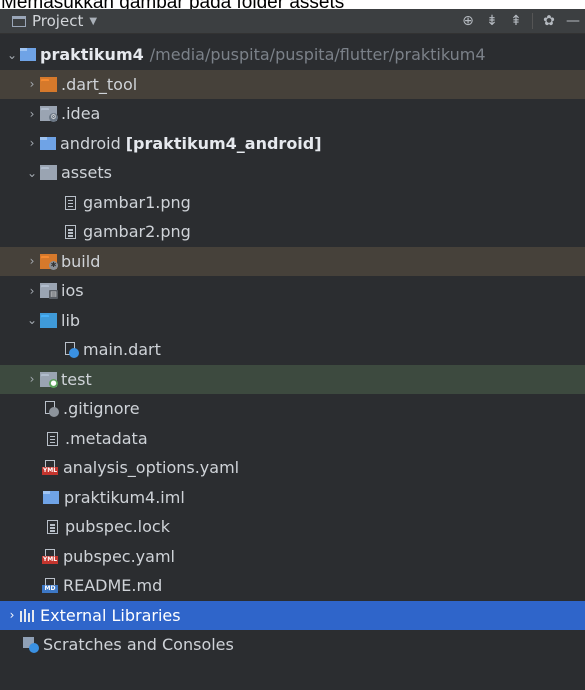 This screenshot has height=690, width=585. I want to click on gear-icon: ✿, so click(549, 21).